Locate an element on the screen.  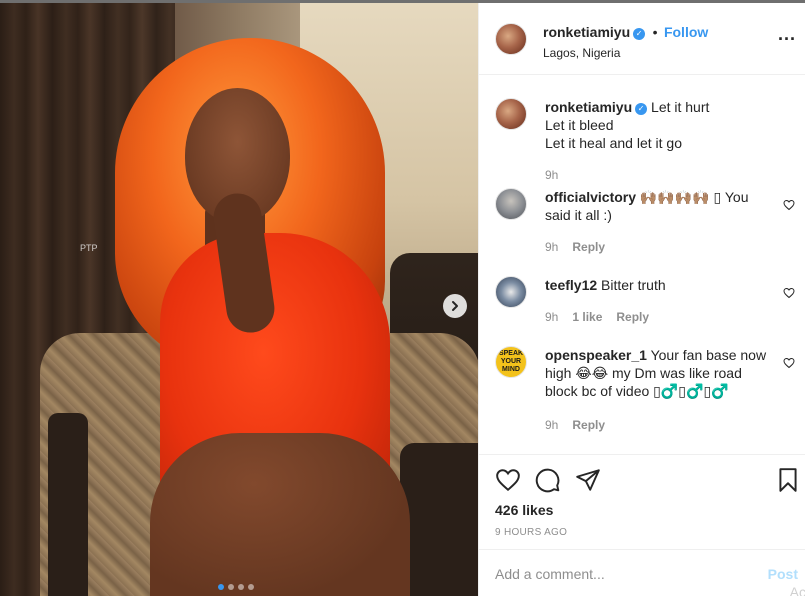
chair-arm-left is located at coordinates (68, 504).